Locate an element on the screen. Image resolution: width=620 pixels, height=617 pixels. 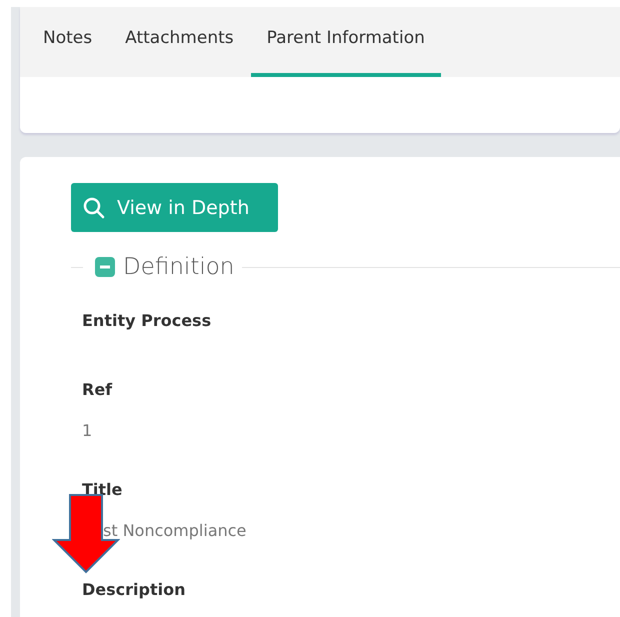
field-value: st Noncompliance is located at coordinates (174, 530).